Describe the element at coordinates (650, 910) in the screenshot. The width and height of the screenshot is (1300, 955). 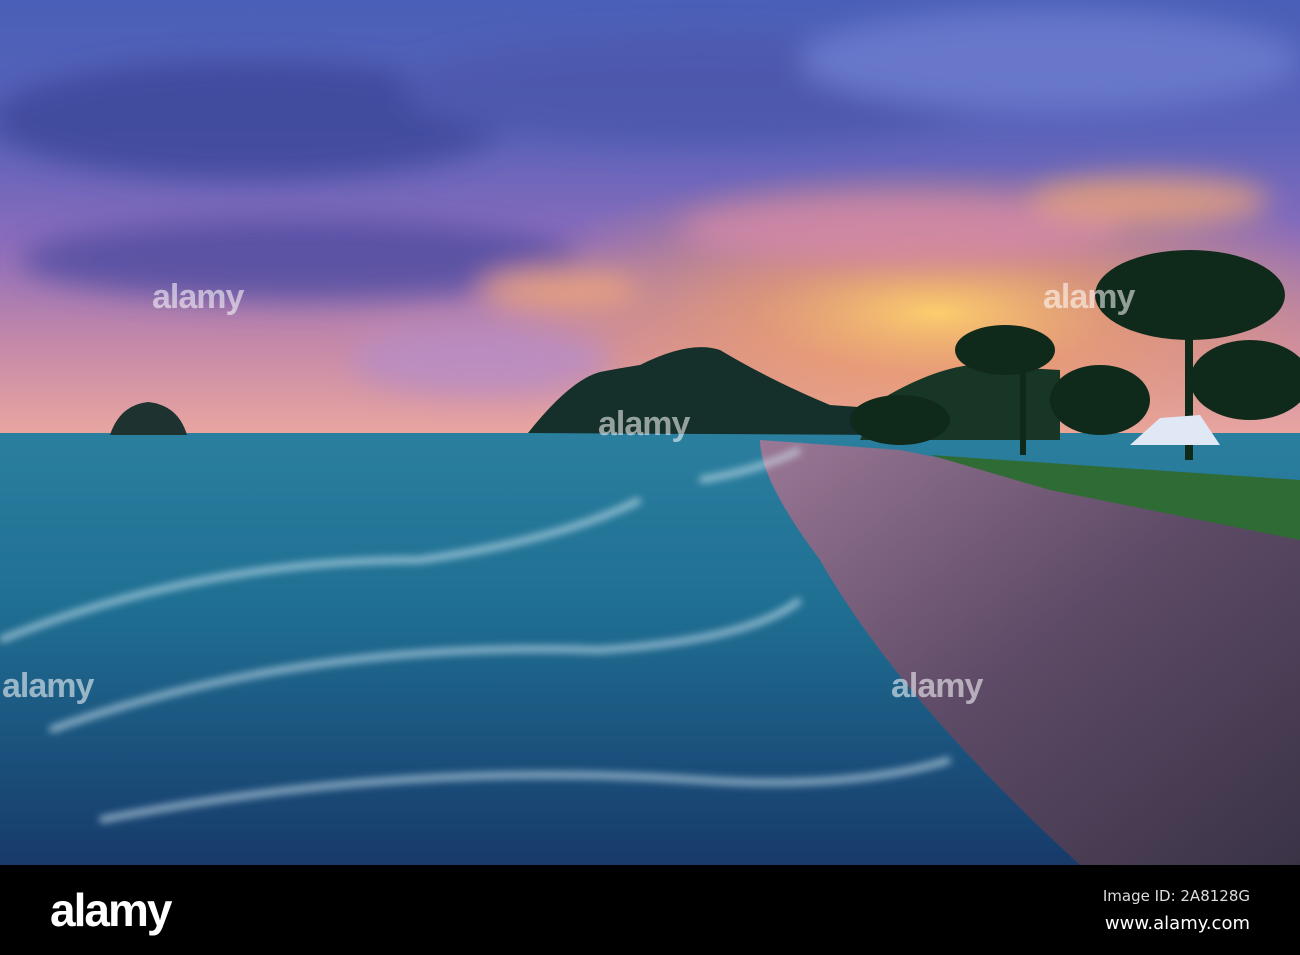
I see `footer-bar: alamy Image ID: 2A8128G www.alamy.com` at that location.